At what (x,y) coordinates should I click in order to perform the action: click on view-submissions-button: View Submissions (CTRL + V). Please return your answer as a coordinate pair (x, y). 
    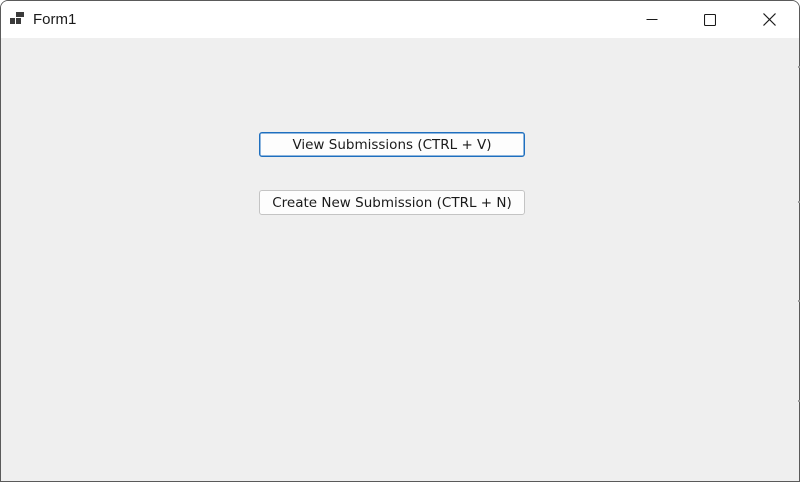
    Looking at the image, I should click on (392, 144).